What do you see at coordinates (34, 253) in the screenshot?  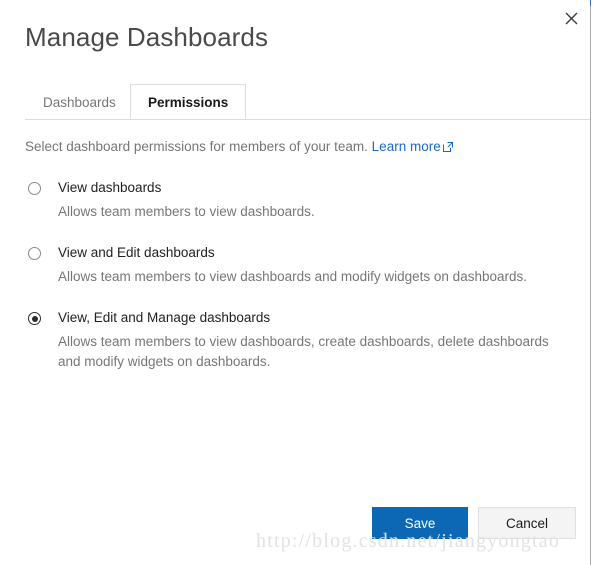 I see `radio-view-and-edit-dashboards` at bounding box center [34, 253].